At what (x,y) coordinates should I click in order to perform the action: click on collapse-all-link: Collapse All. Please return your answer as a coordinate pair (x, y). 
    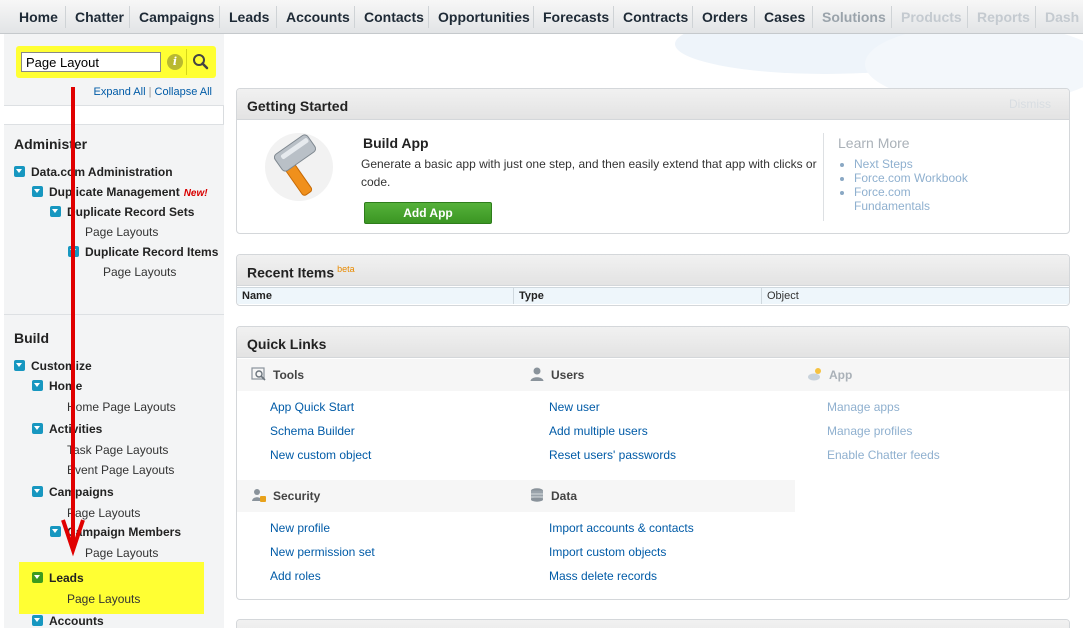
    Looking at the image, I should click on (183, 92).